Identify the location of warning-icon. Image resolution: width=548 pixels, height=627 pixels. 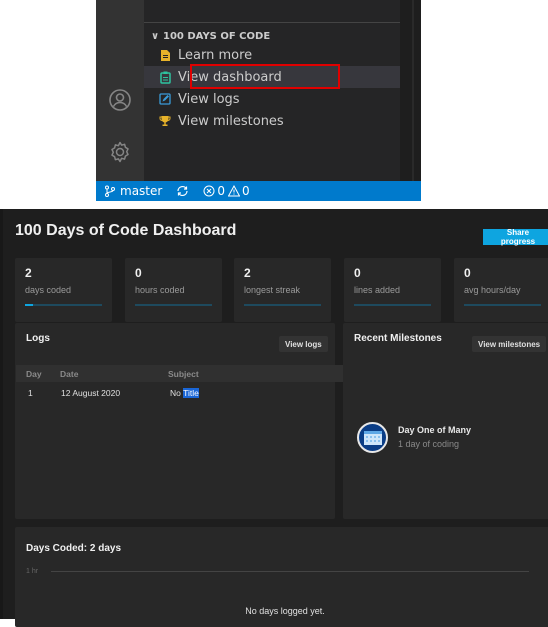
(233, 191).